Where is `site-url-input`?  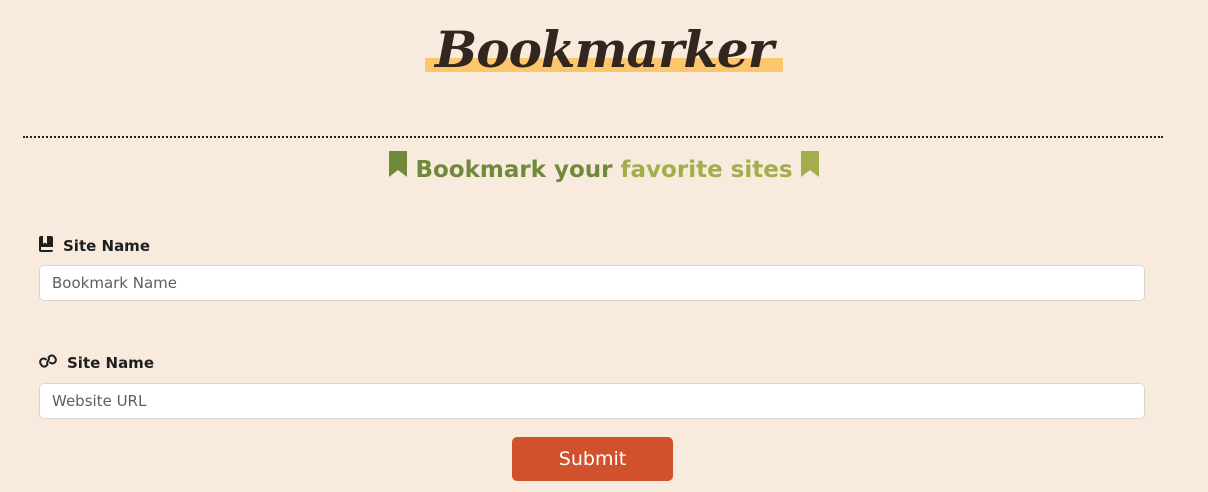 site-url-input is located at coordinates (592, 401).